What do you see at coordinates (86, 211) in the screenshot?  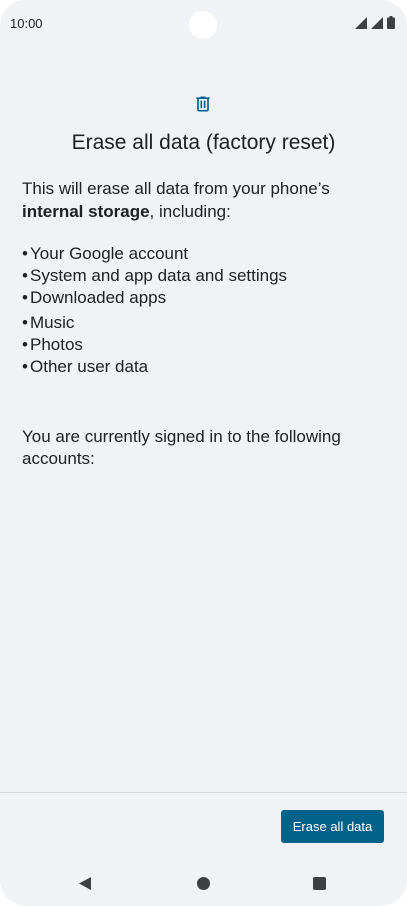 I see `intro-text-bold: internal storage` at bounding box center [86, 211].